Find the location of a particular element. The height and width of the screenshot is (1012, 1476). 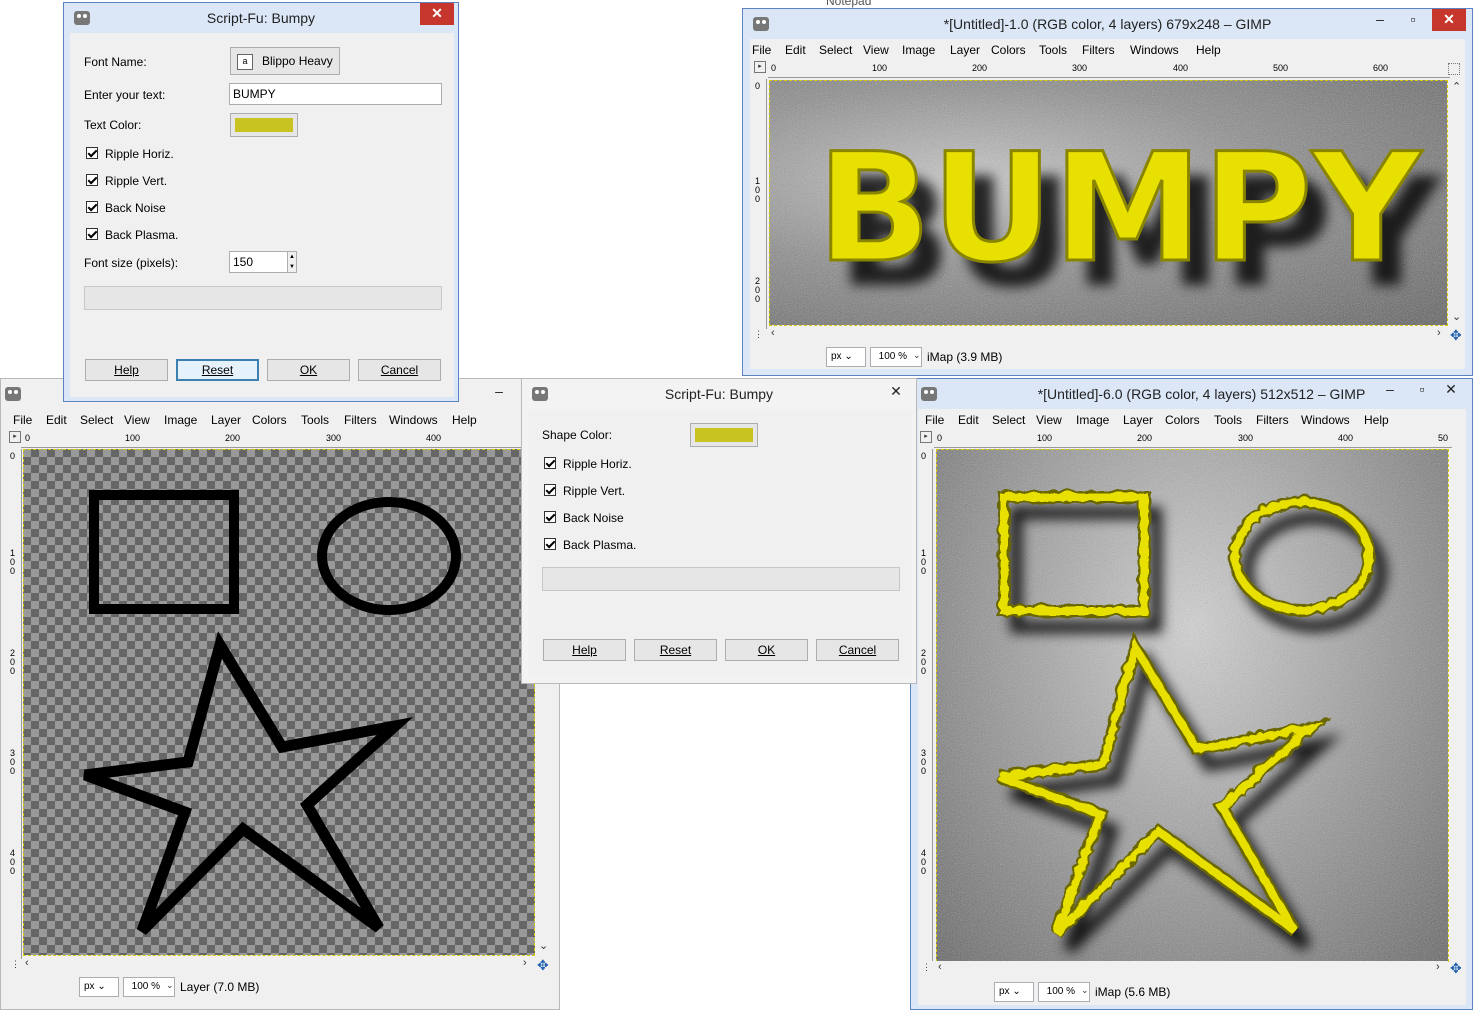

text-input: BUMPY is located at coordinates (335, 94).